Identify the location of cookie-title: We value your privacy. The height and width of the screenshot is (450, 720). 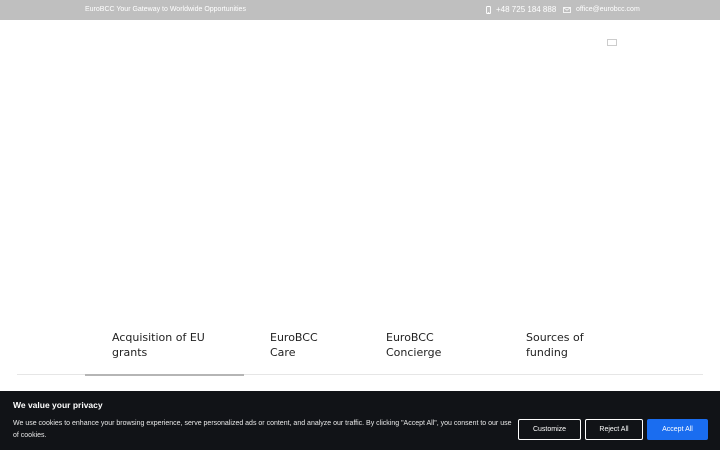
(58, 405).